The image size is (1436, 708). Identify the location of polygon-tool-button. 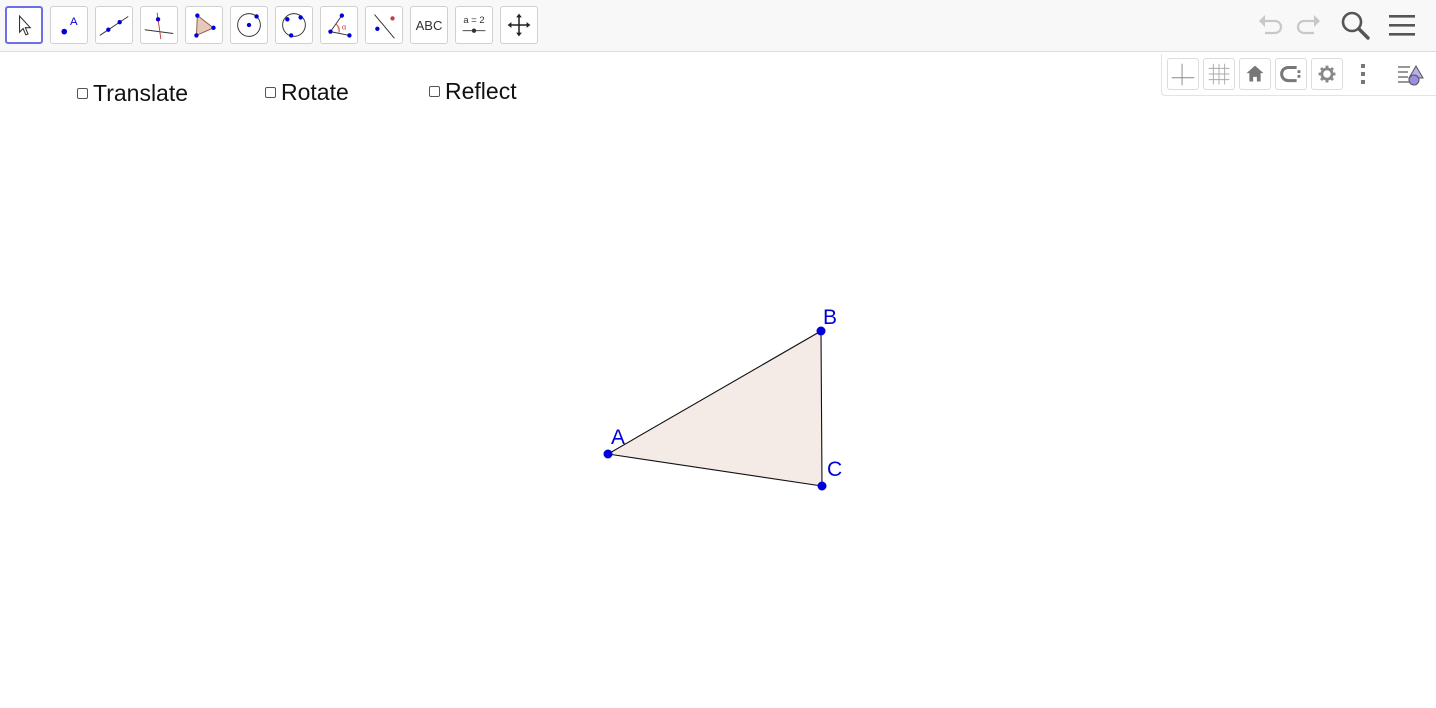
(204, 25).